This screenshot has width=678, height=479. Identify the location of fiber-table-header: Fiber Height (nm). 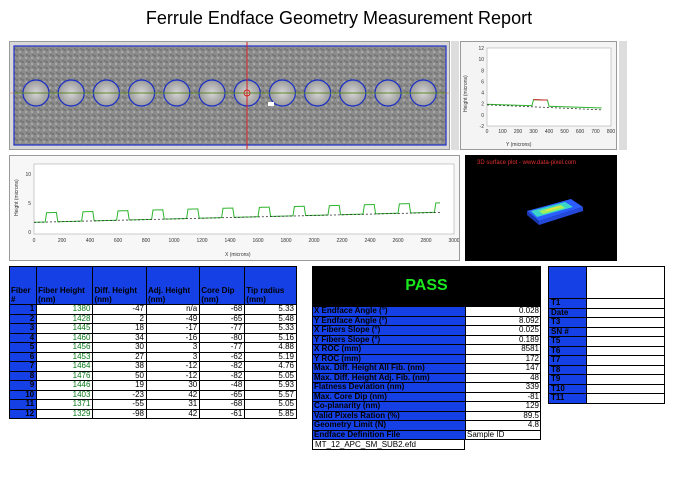
(65, 285).